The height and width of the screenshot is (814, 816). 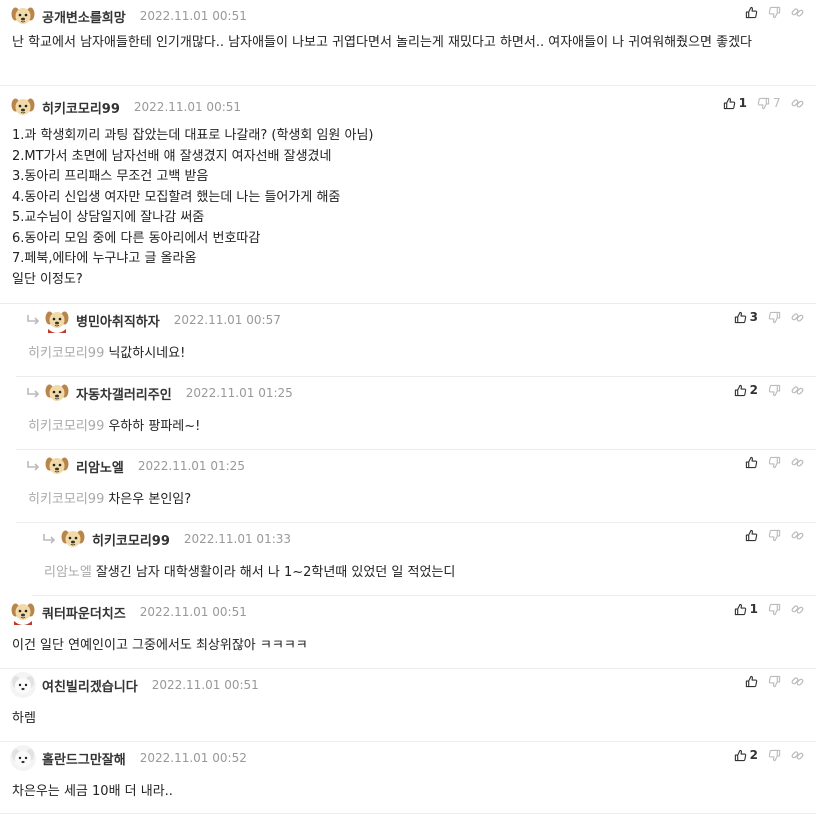 I want to click on timestamp: 2022.11.01 01:33, so click(x=237, y=539).